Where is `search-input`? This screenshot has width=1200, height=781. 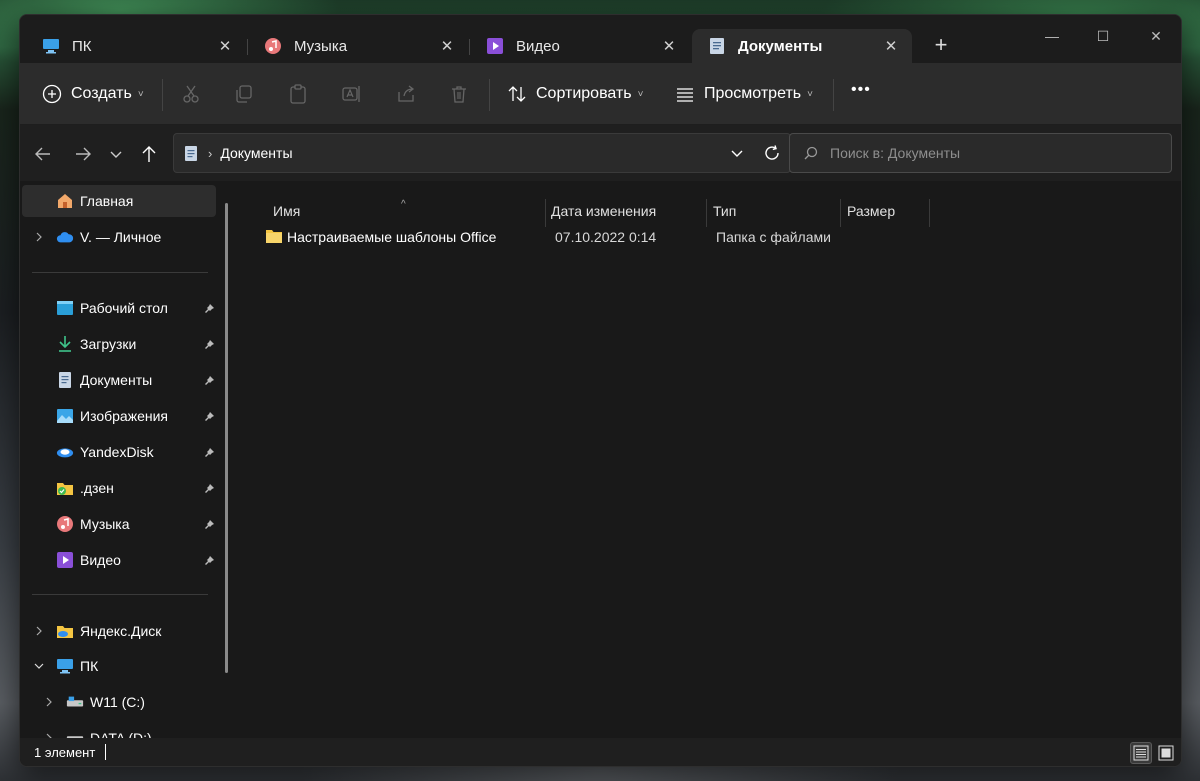 search-input is located at coordinates (990, 153).